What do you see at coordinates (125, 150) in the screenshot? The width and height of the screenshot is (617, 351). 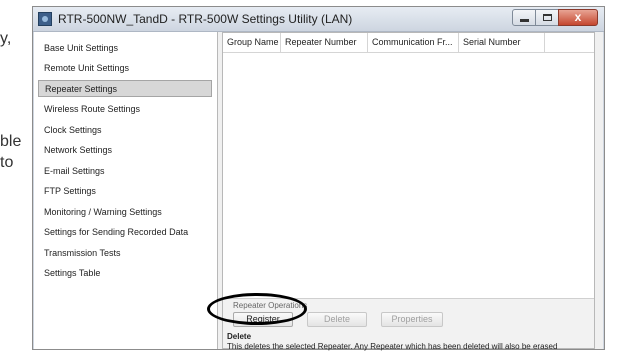 I see `sidebar-item-network: Network Settings` at bounding box center [125, 150].